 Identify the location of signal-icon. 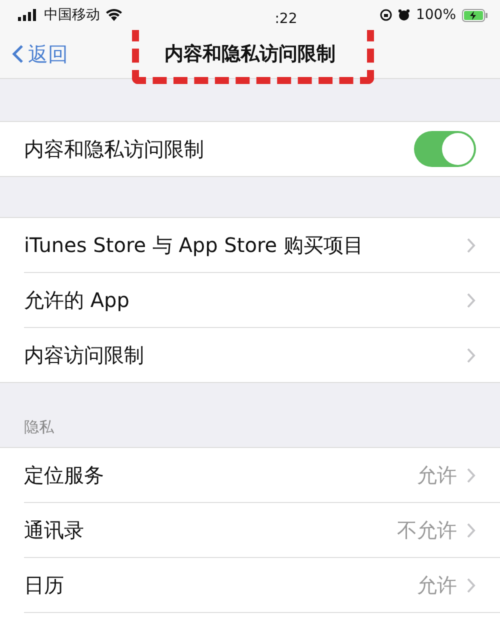
(28, 15).